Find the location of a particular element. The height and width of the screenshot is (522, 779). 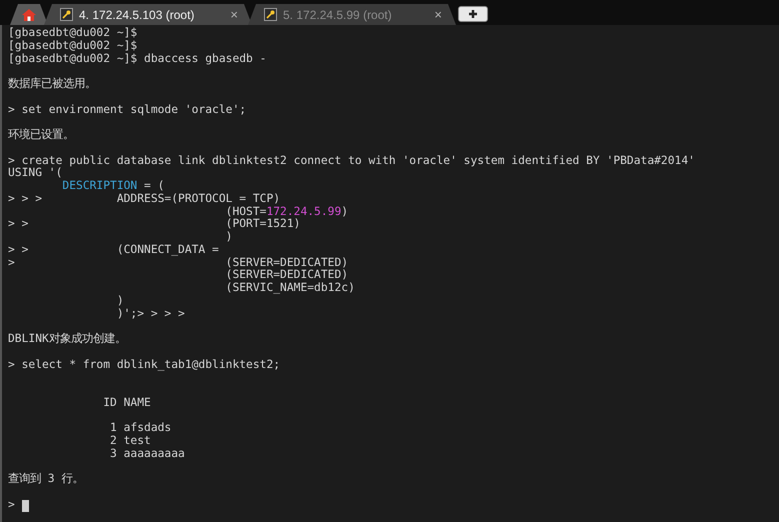

session-tab: 4. 172.24.5.103 (root) × is located at coordinates (148, 14).